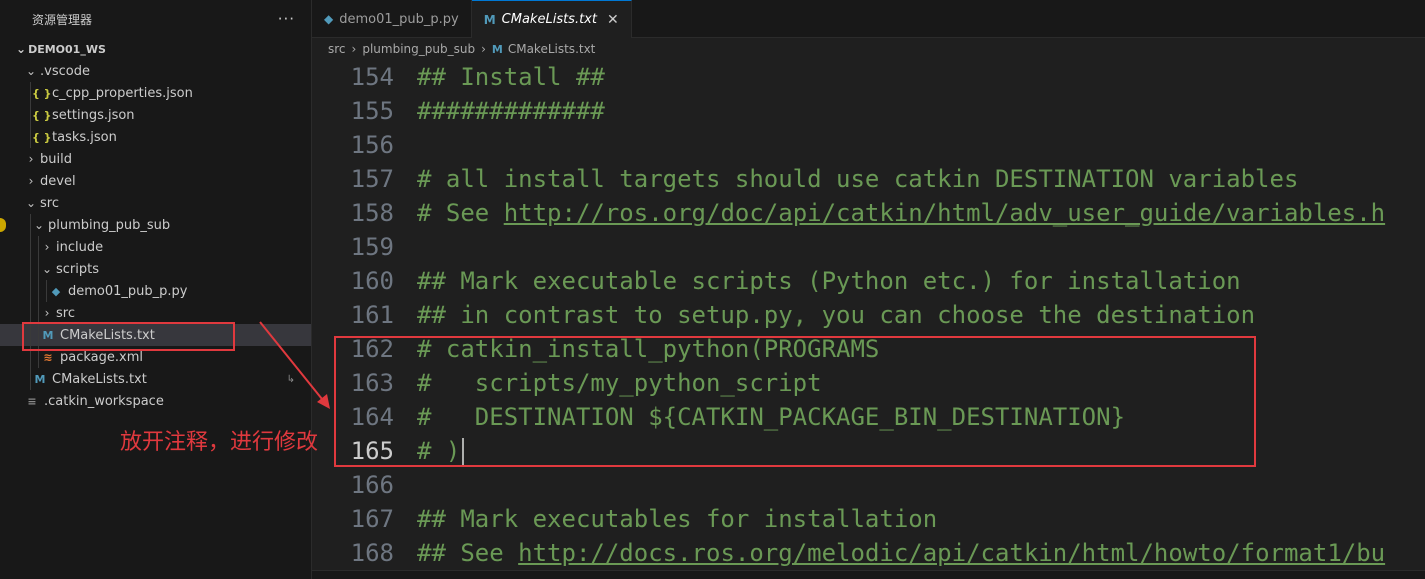  Describe the element at coordinates (155, 181) in the screenshot. I see `tree-folder-devel: › devel` at that location.